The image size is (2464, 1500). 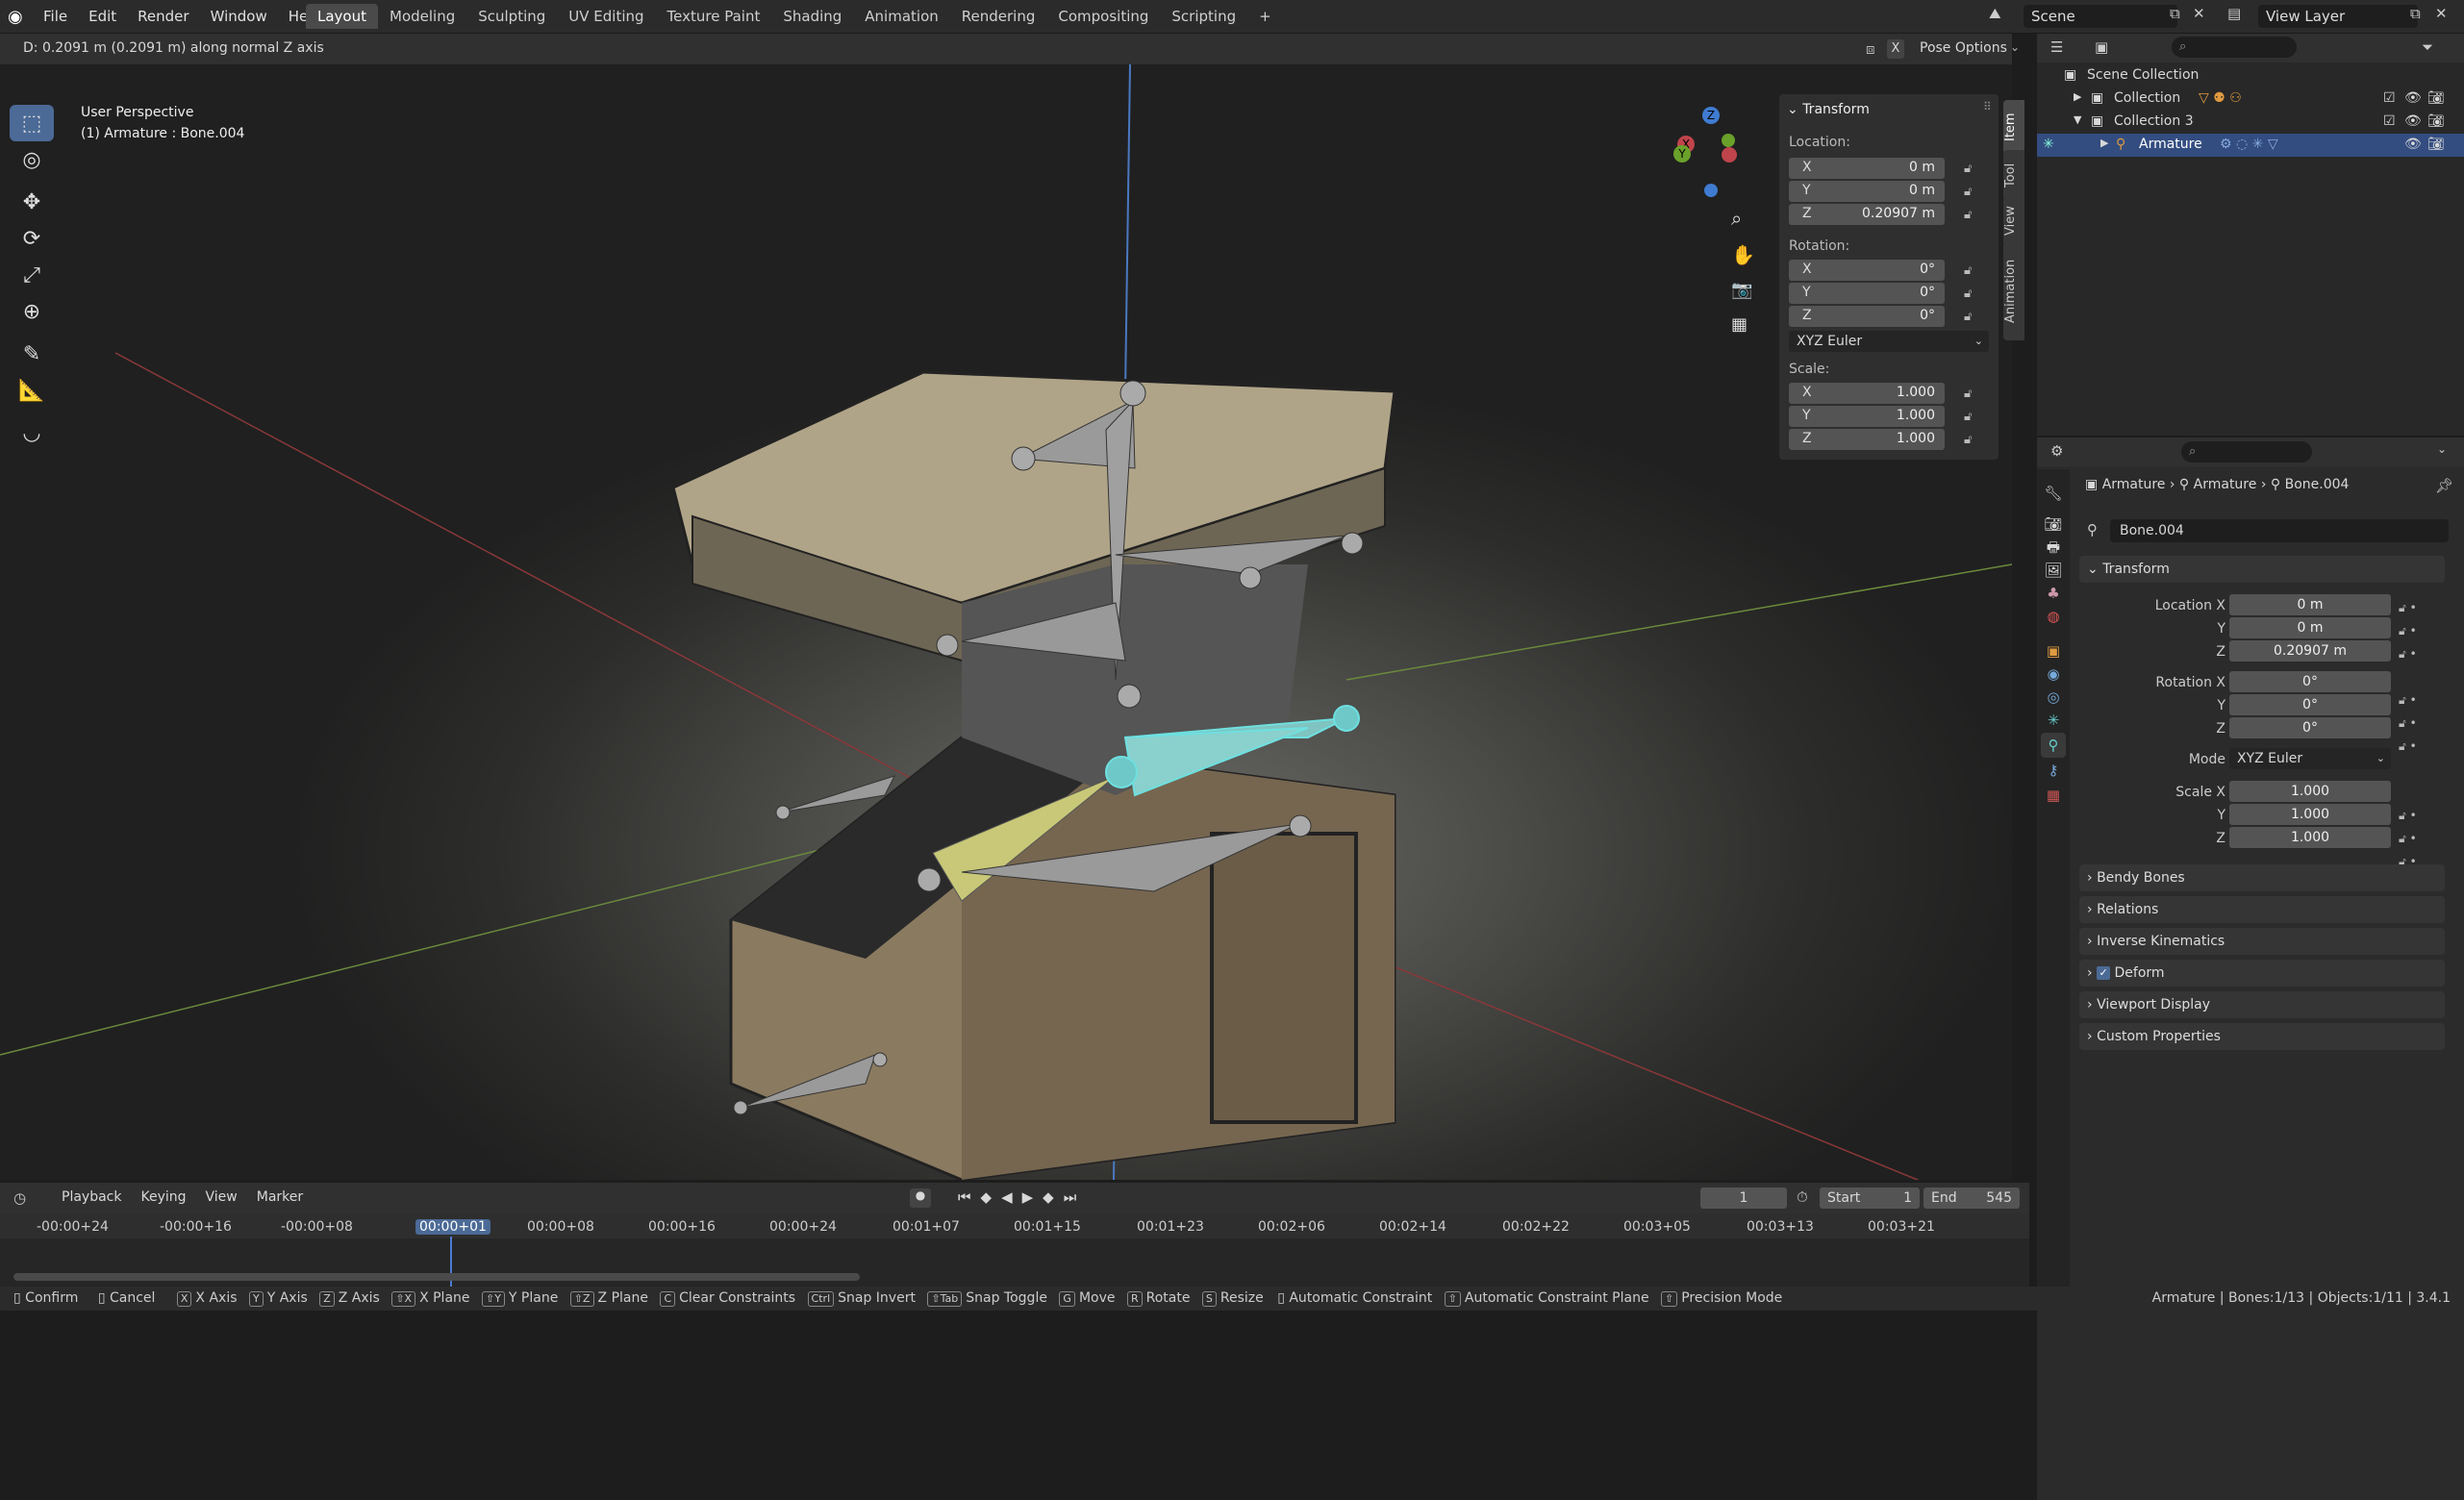 What do you see at coordinates (32, 312) in the screenshot?
I see `transform-tool-icon: ⊕` at bounding box center [32, 312].